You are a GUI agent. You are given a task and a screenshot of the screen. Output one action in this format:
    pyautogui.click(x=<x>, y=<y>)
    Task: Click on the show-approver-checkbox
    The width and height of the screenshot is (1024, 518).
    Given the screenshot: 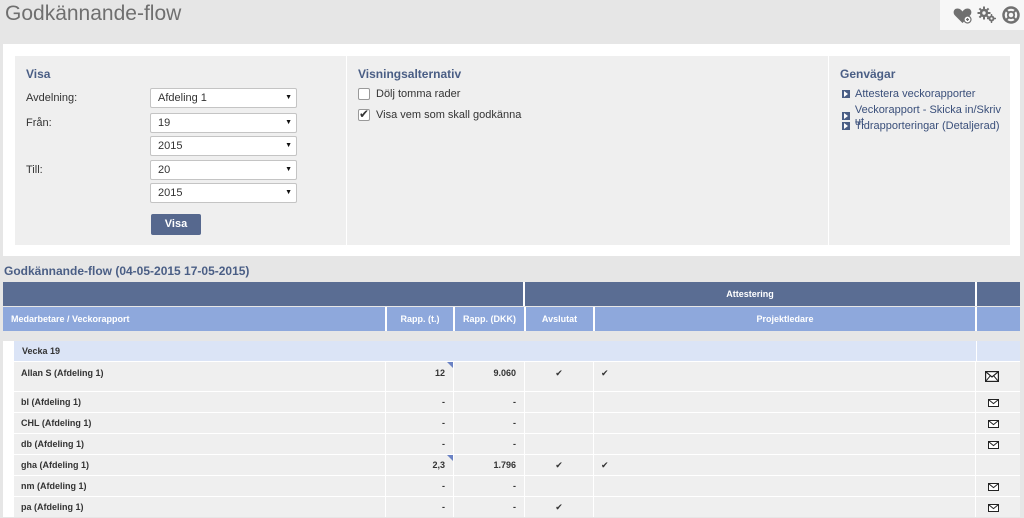 What is the action you would take?
    pyautogui.click(x=364, y=114)
    